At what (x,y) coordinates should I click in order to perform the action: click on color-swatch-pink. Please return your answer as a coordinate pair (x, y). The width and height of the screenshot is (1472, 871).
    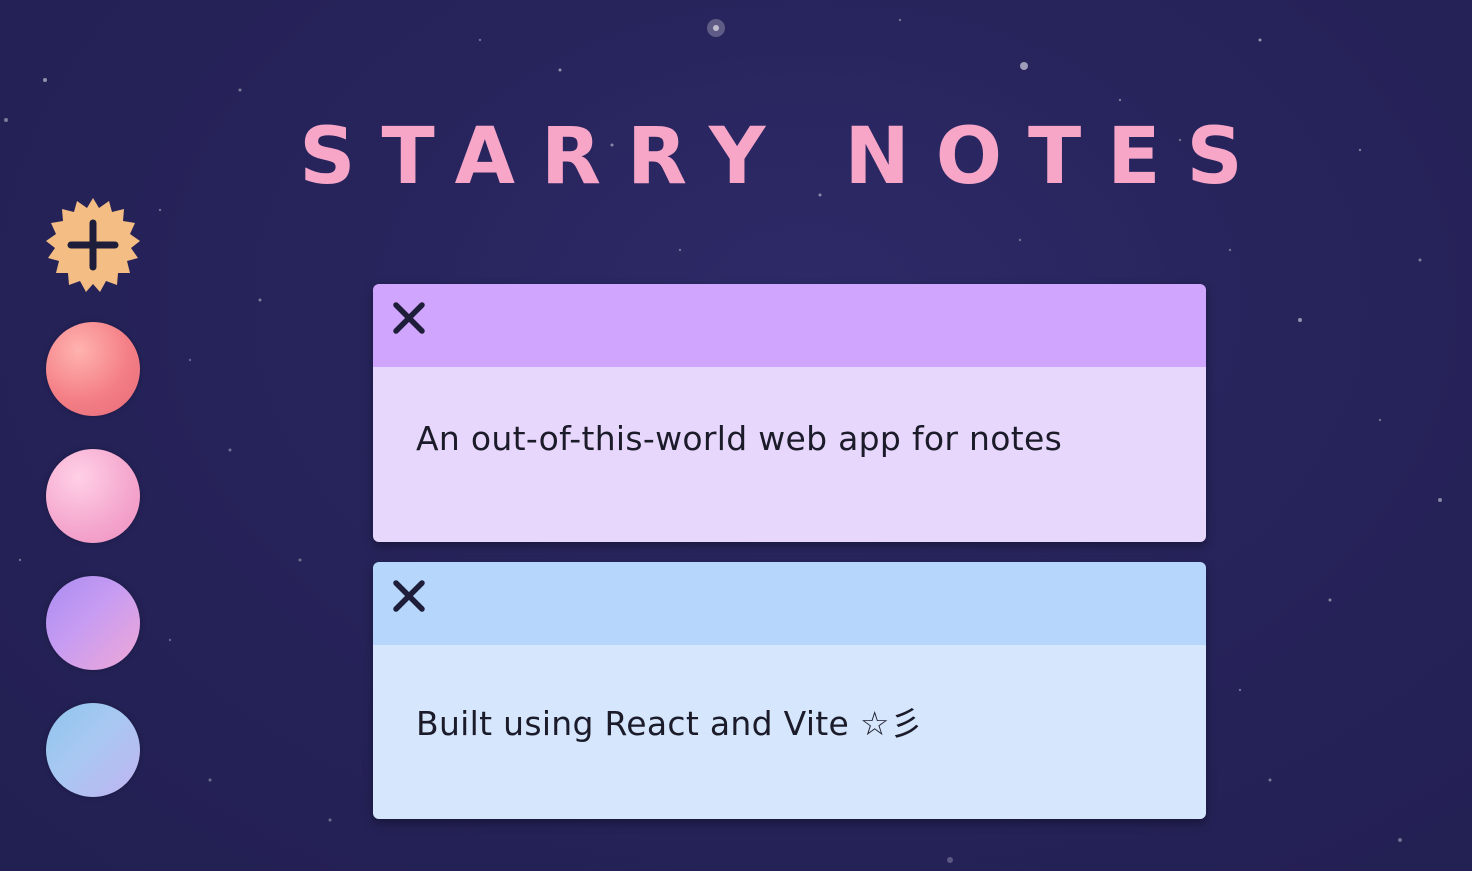
    Looking at the image, I should click on (93, 496).